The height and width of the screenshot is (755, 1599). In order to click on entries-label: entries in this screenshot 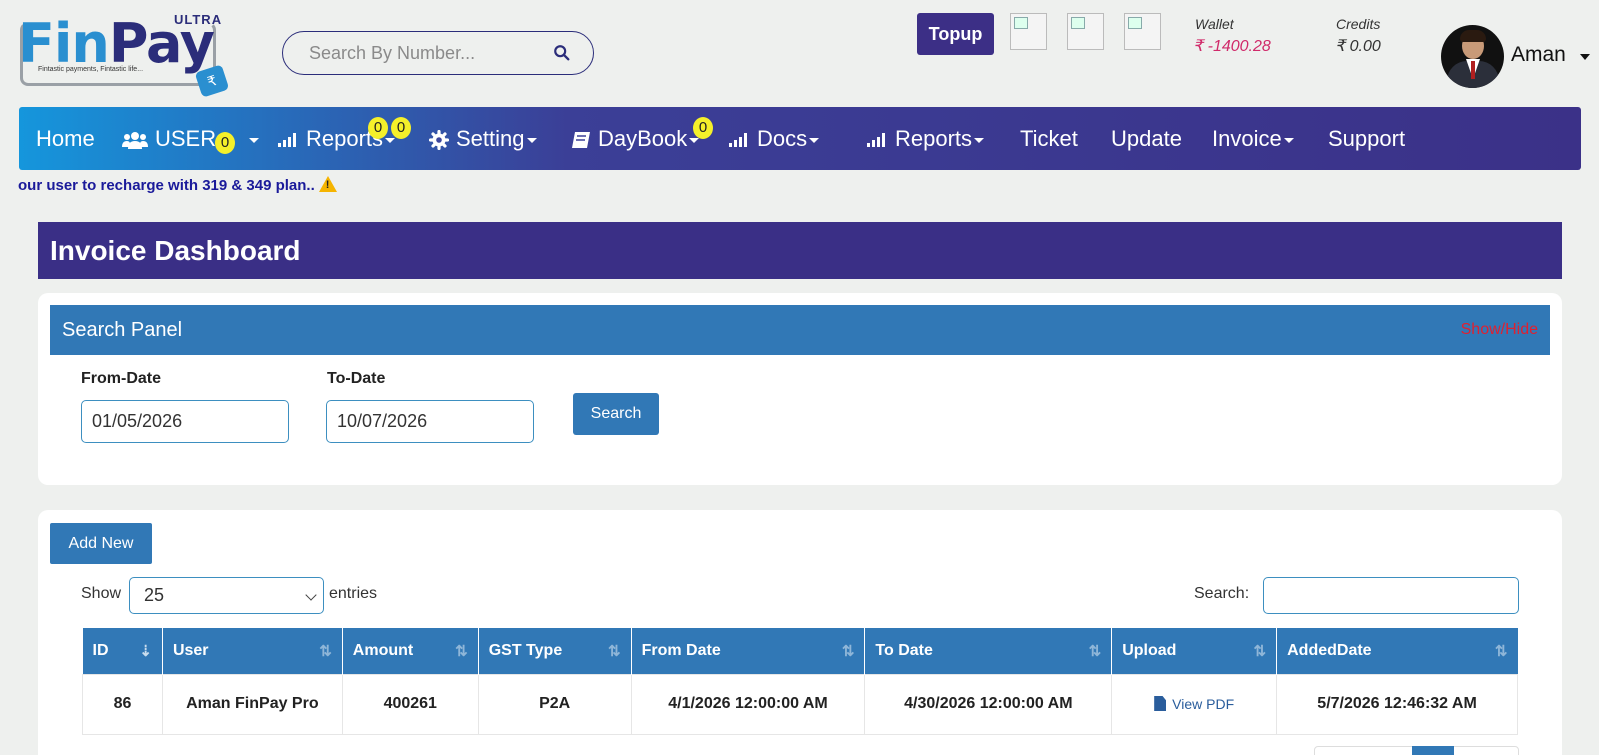, I will do `click(353, 593)`.